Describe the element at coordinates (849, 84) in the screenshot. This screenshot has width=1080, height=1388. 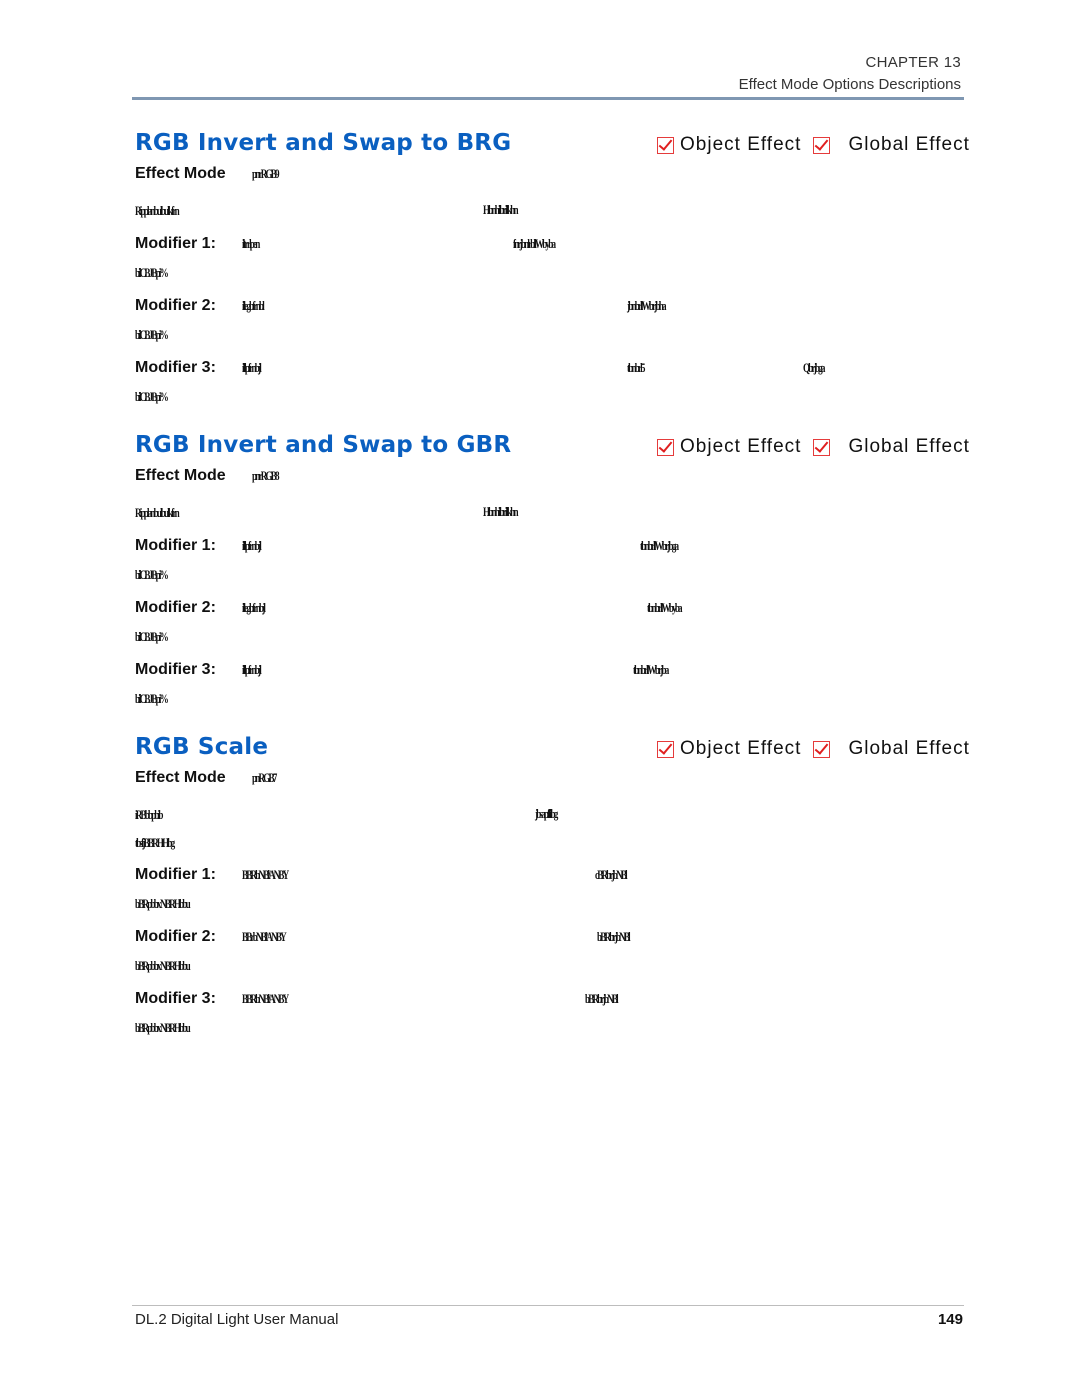
I see `chapter-subtitle: Effect Mode Options Descriptions` at that location.